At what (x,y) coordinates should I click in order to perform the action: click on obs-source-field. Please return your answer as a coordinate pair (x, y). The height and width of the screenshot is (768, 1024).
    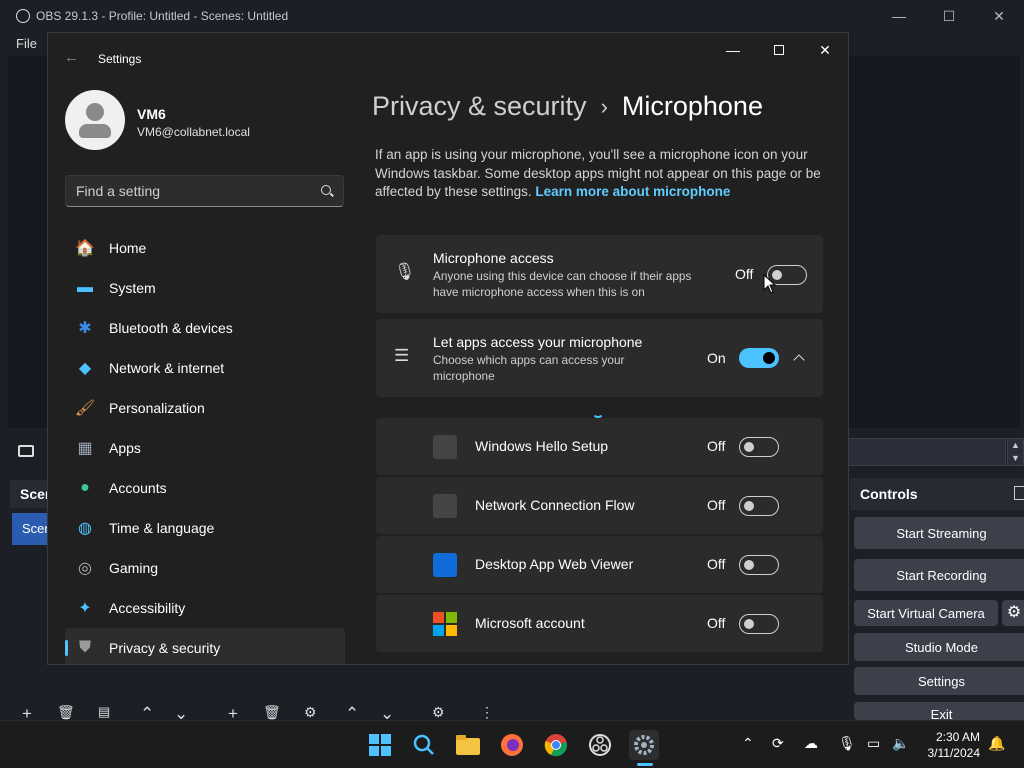
    Looking at the image, I should click on (927, 452).